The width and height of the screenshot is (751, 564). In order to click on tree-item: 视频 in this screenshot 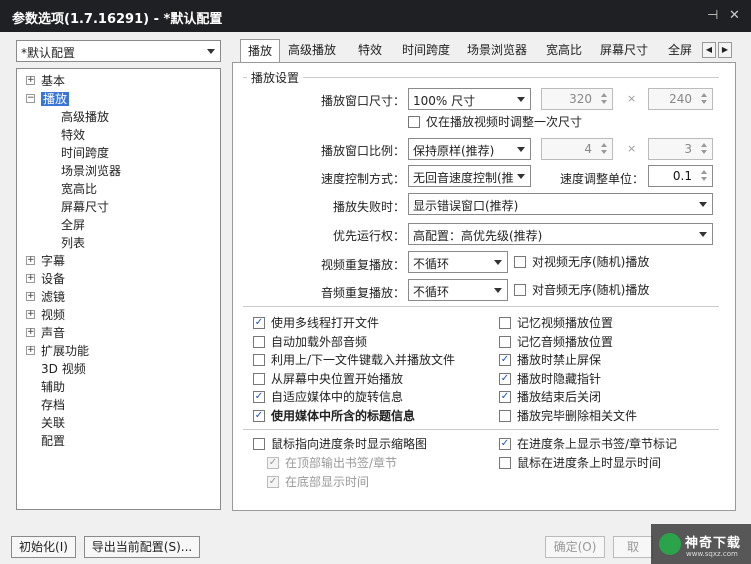, I will do `click(53, 315)`.